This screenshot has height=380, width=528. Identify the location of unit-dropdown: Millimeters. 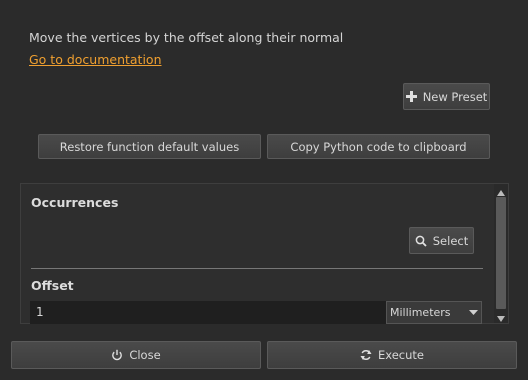
(434, 312).